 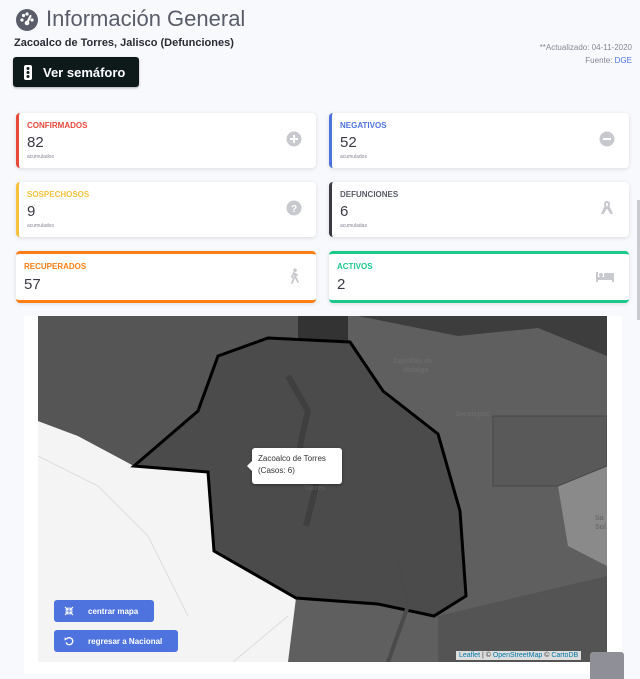 What do you see at coordinates (353, 226) in the screenshot?
I see `card-note: acumuladas` at bounding box center [353, 226].